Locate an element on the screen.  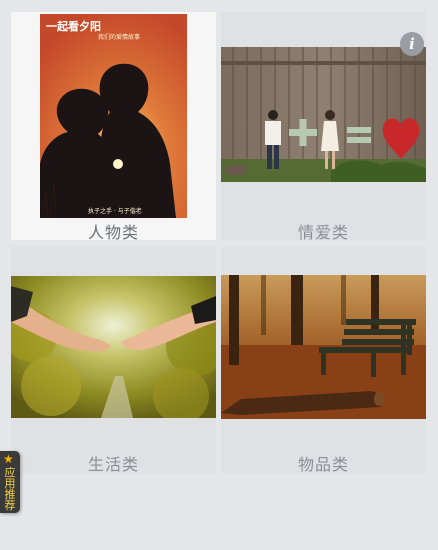
poster-title: 一起看夕阳 is located at coordinates (73, 26).